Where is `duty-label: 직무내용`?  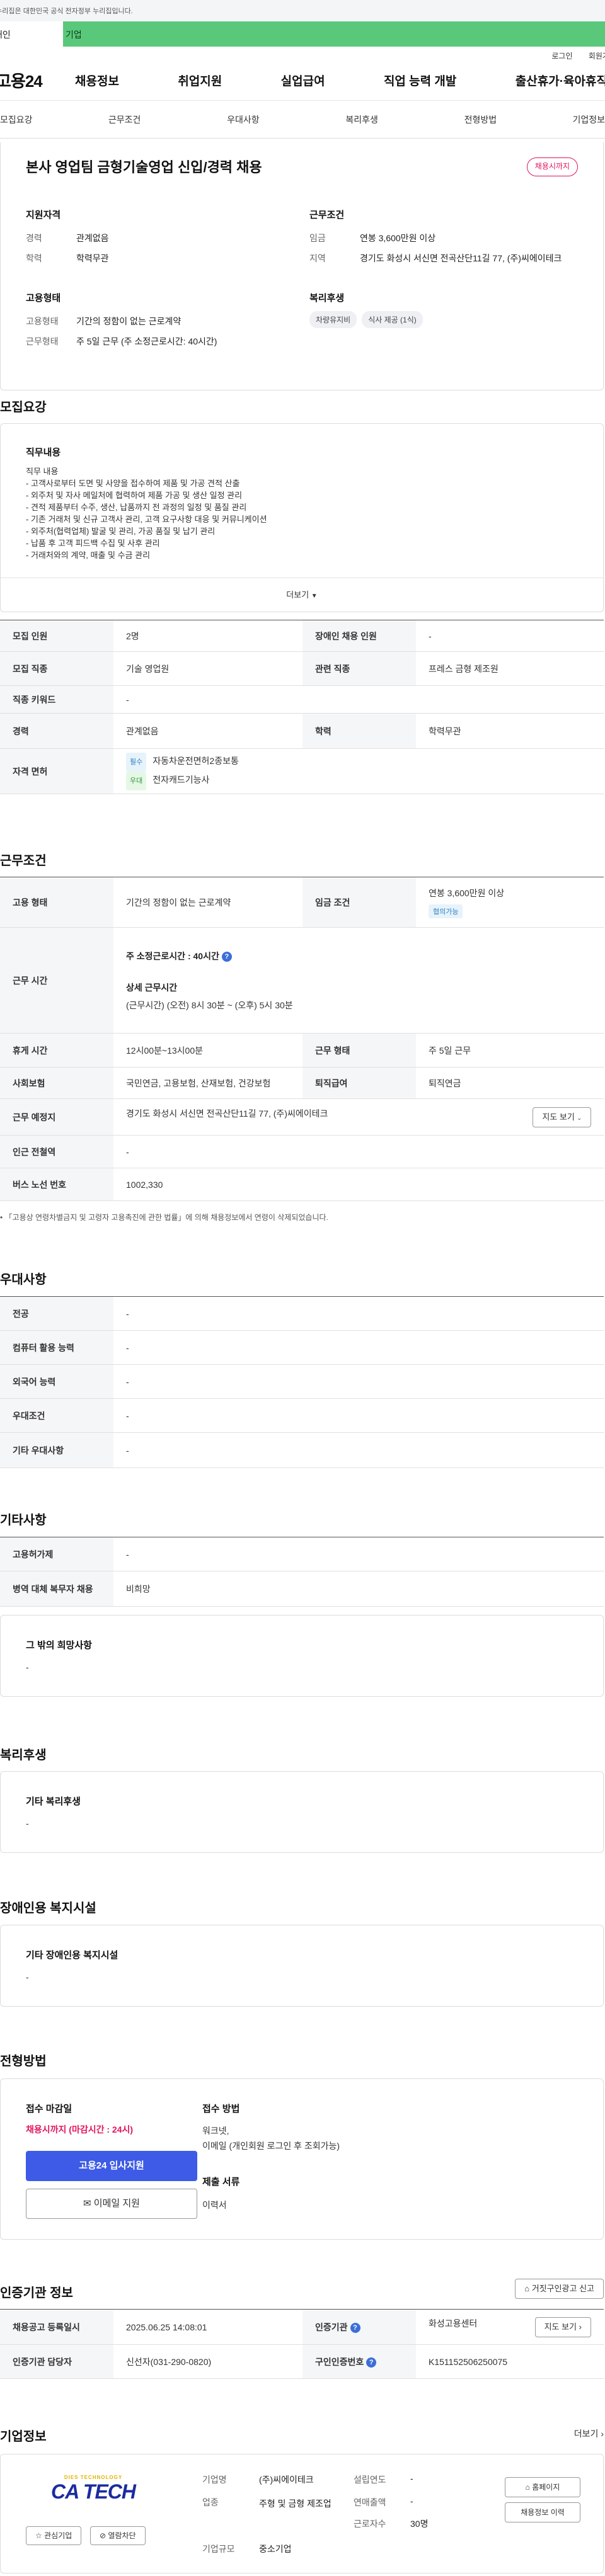
duty-label: 직무내용 is located at coordinates (44, 452).